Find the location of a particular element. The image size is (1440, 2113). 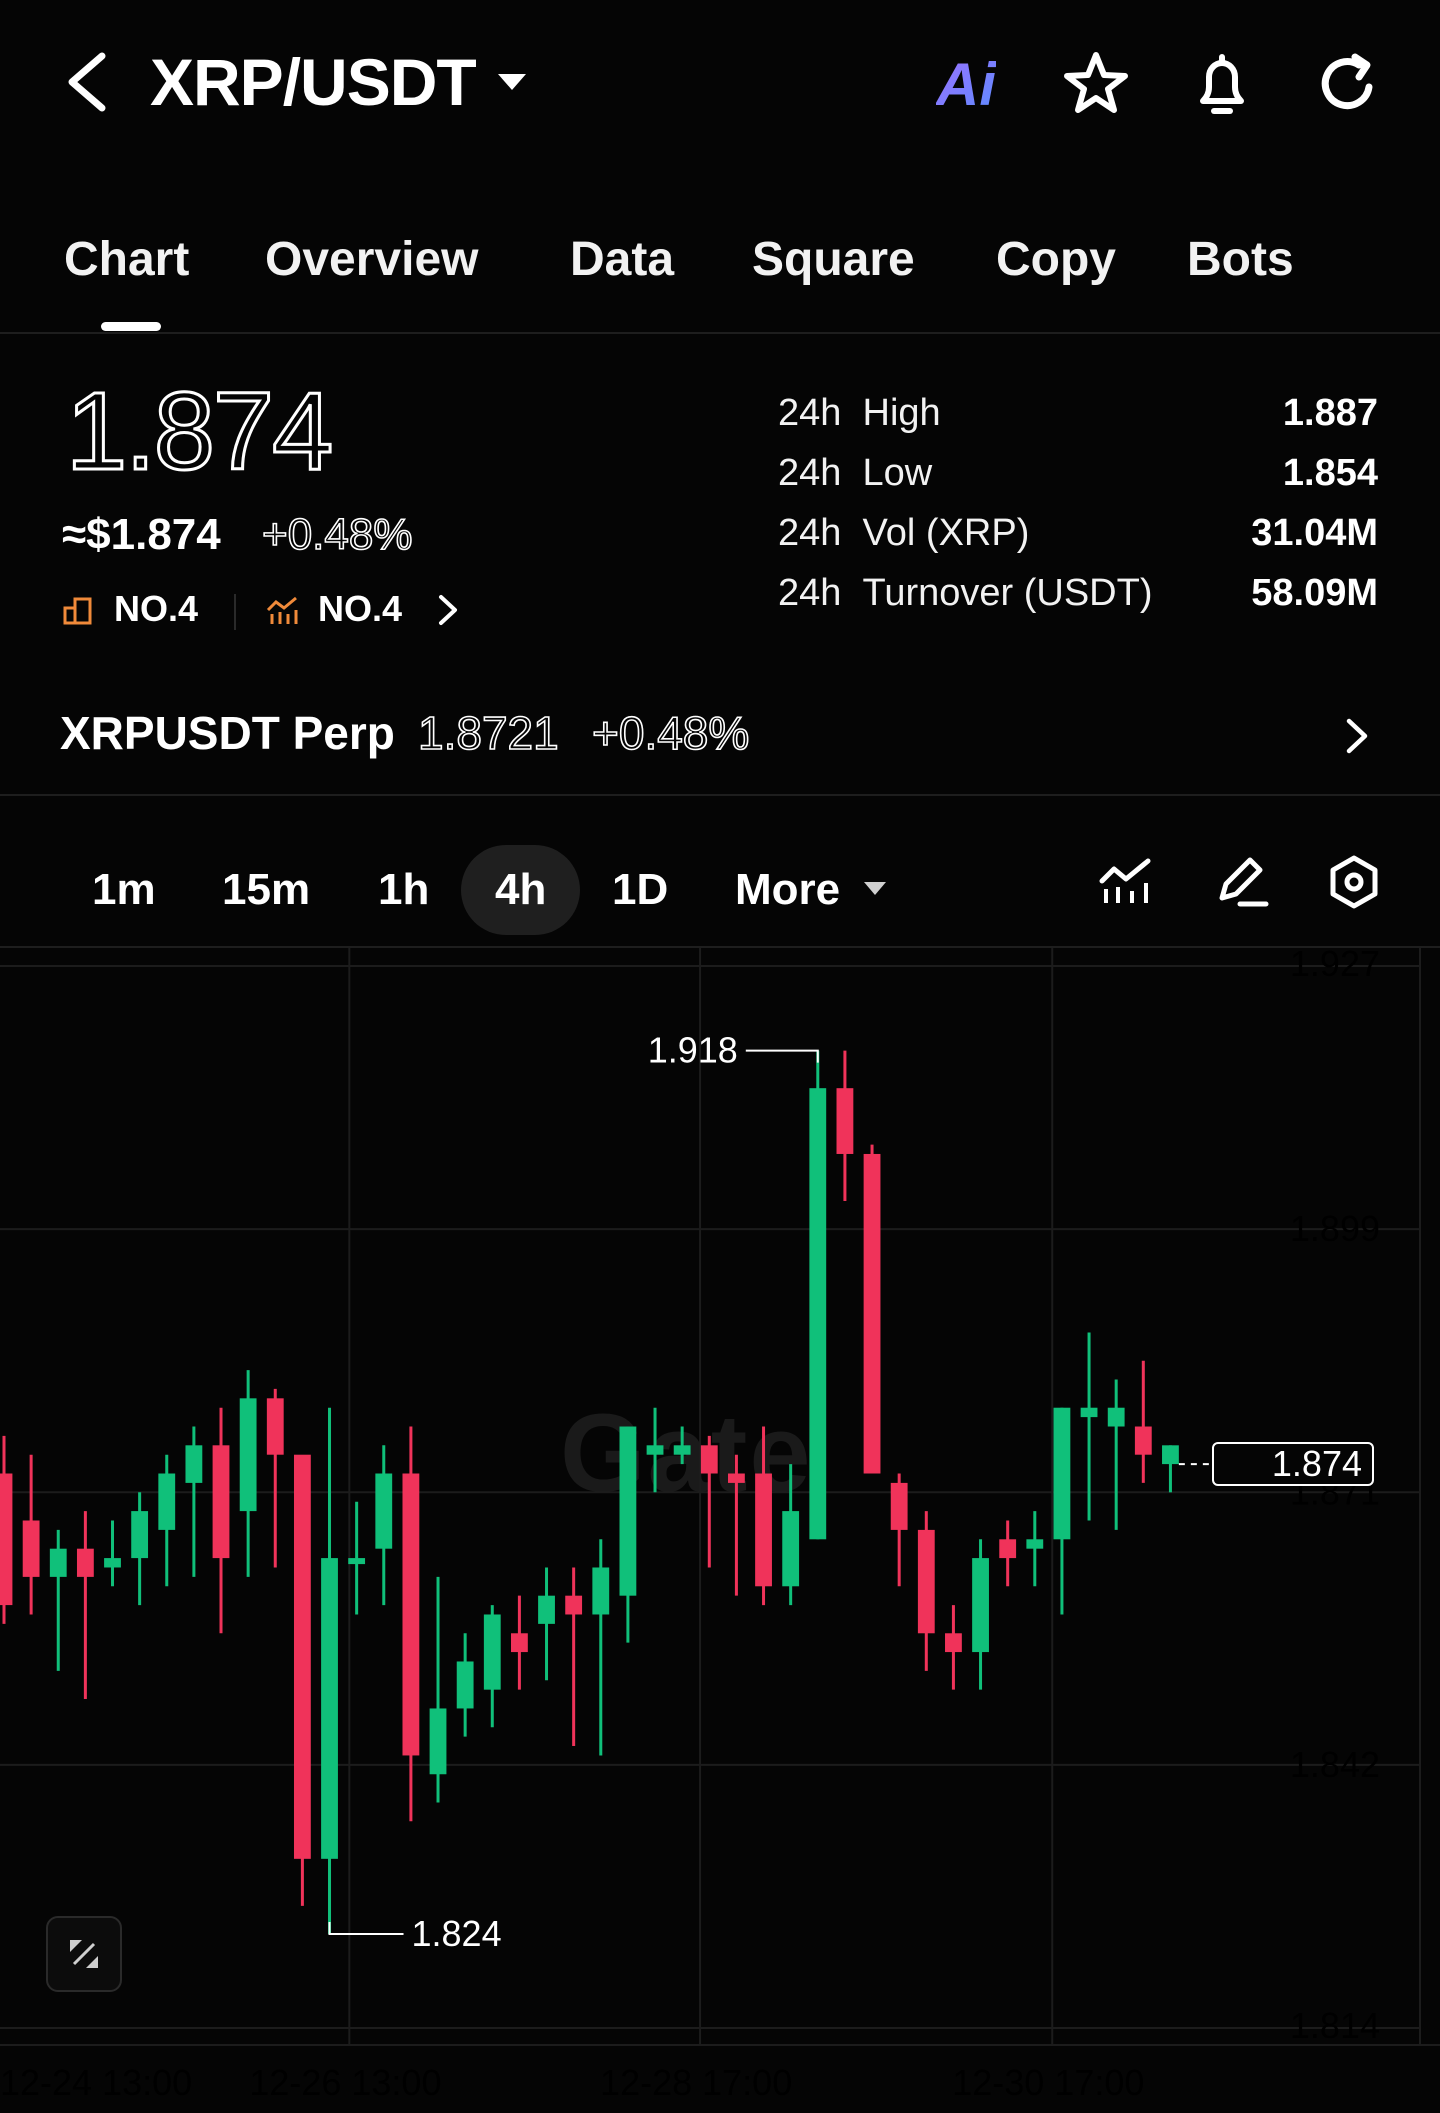

ai-label: Ai is located at coordinates (966, 84).